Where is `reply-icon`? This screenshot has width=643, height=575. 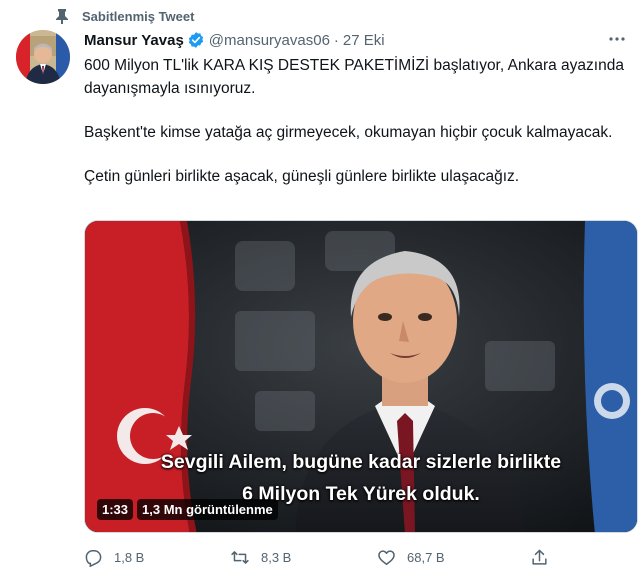
reply-icon is located at coordinates (93, 558).